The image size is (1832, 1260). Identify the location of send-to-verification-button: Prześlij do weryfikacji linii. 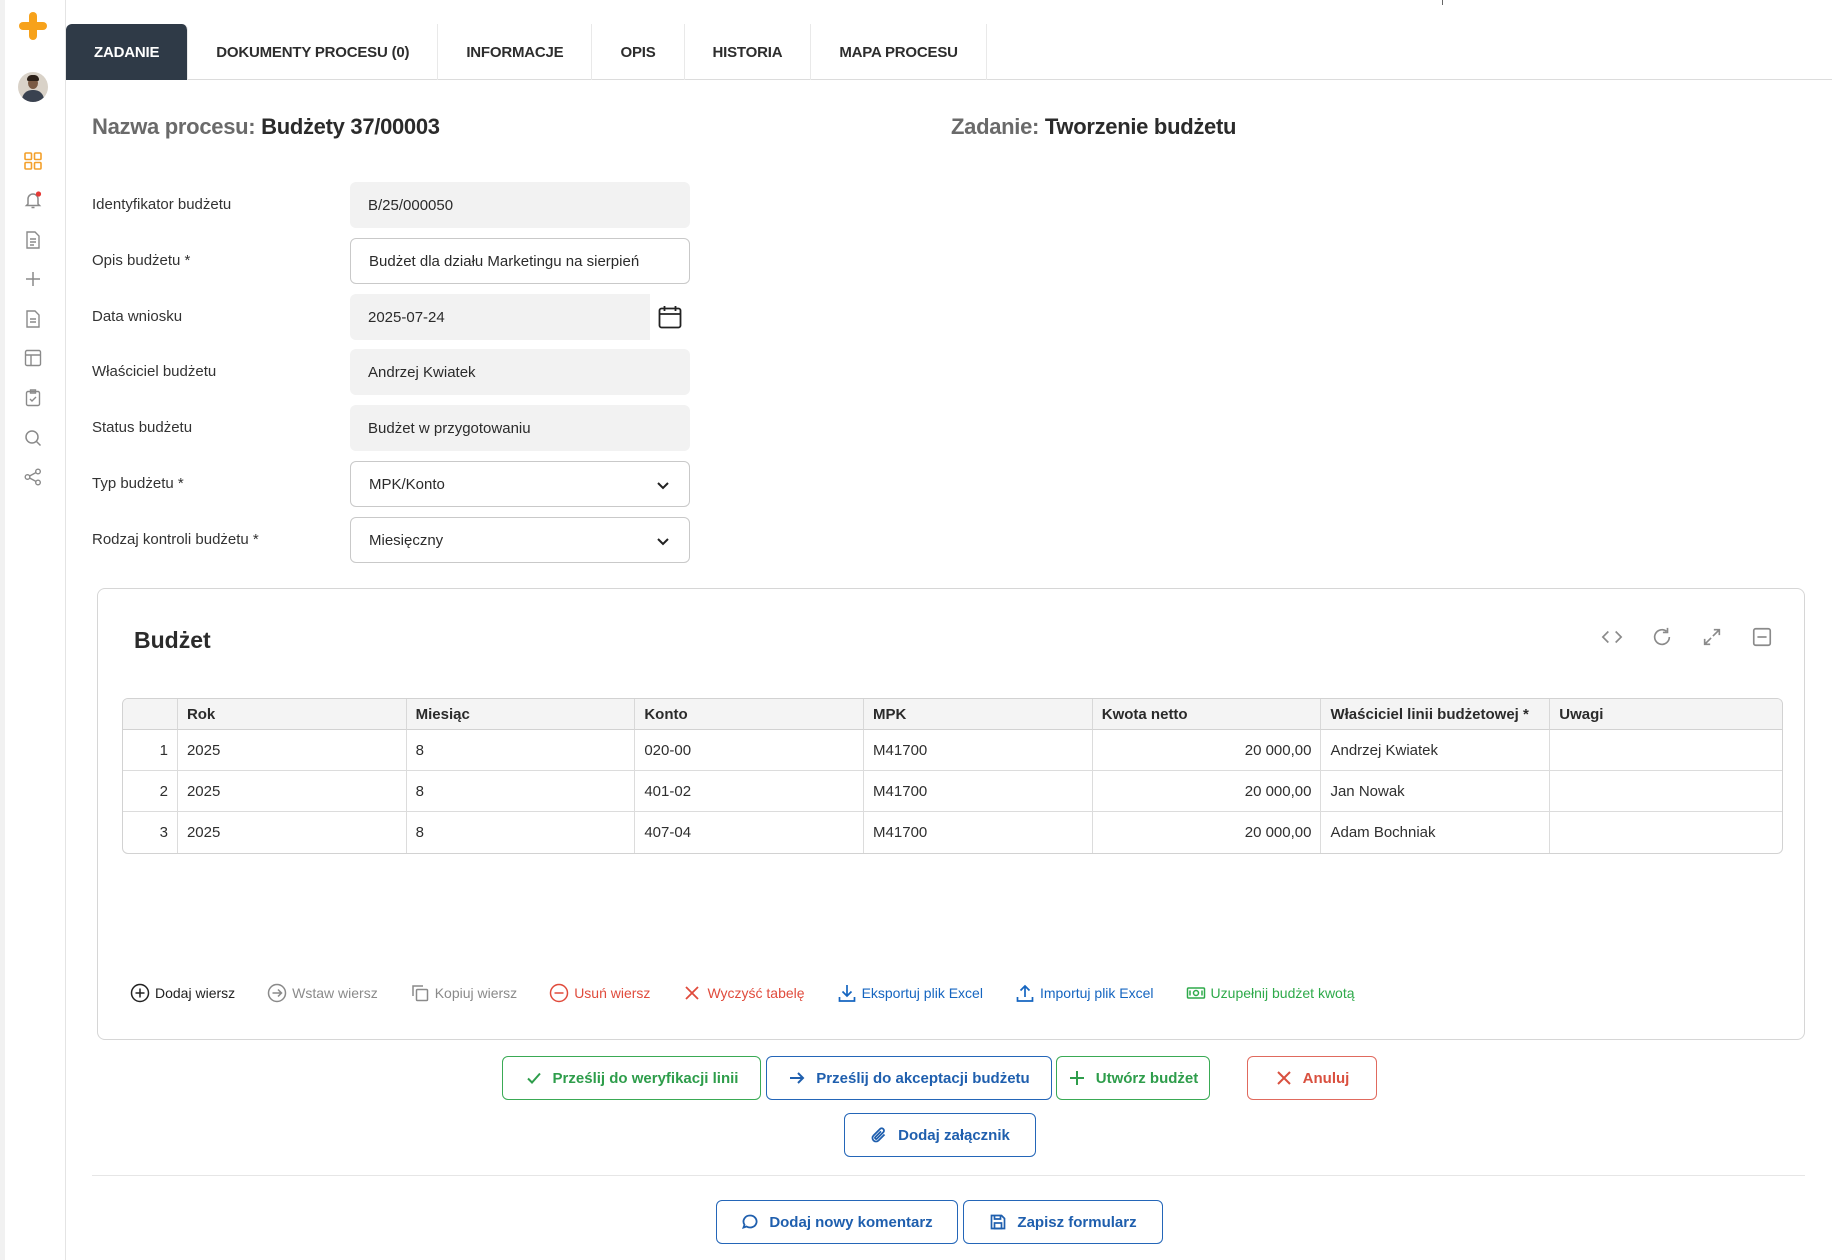
(631, 1078).